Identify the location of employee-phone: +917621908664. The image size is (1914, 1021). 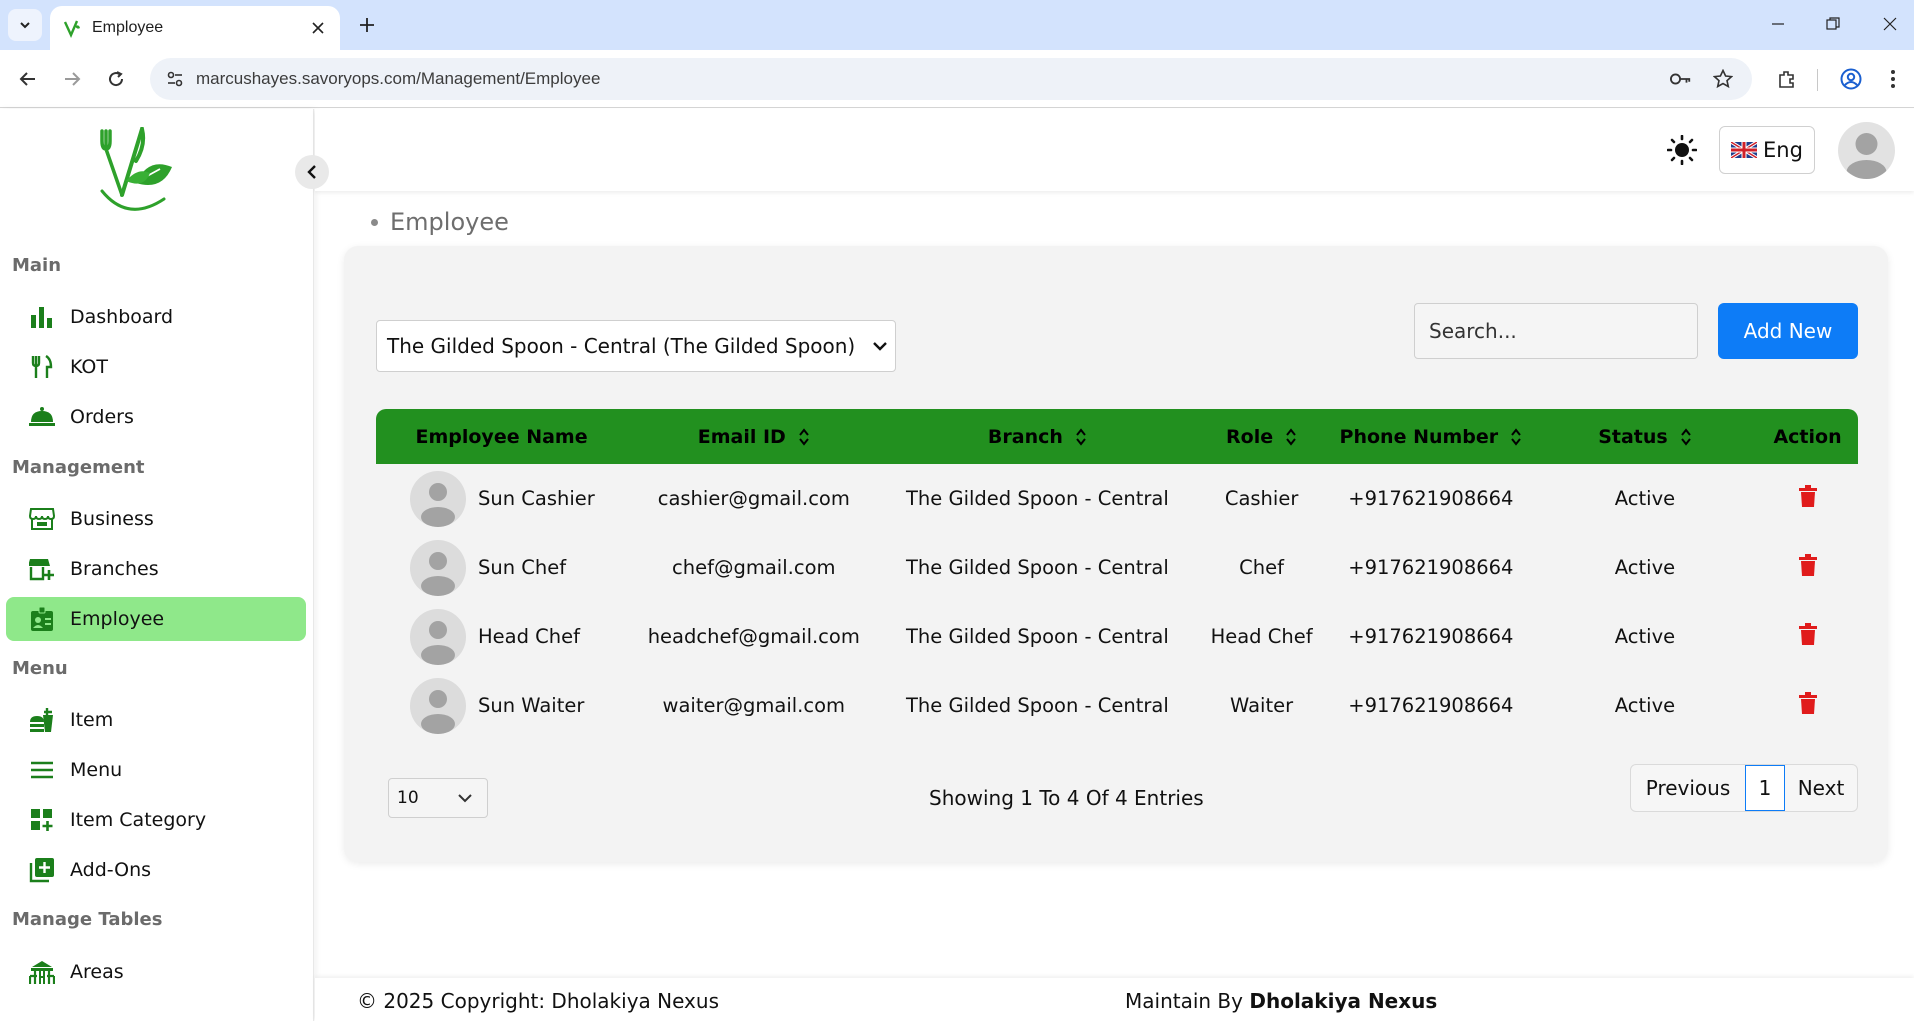
(1431, 498).